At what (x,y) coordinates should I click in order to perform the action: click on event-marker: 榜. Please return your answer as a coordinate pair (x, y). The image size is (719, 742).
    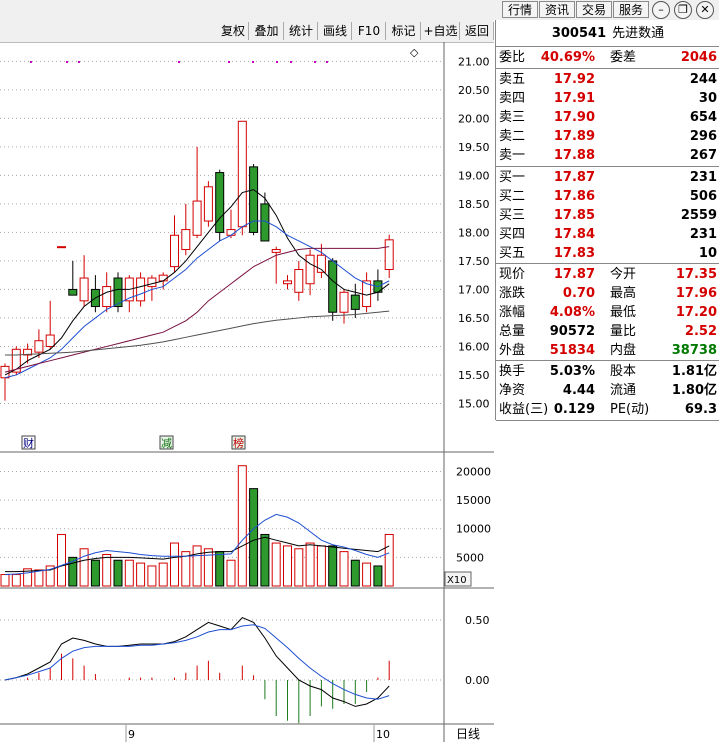
    Looking at the image, I should click on (238, 442).